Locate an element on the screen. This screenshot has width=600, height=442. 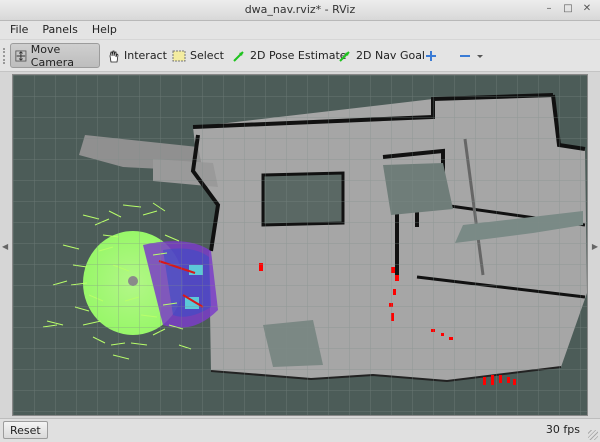
menu-bar: File Panels Help is located at coordinates (300, 30).